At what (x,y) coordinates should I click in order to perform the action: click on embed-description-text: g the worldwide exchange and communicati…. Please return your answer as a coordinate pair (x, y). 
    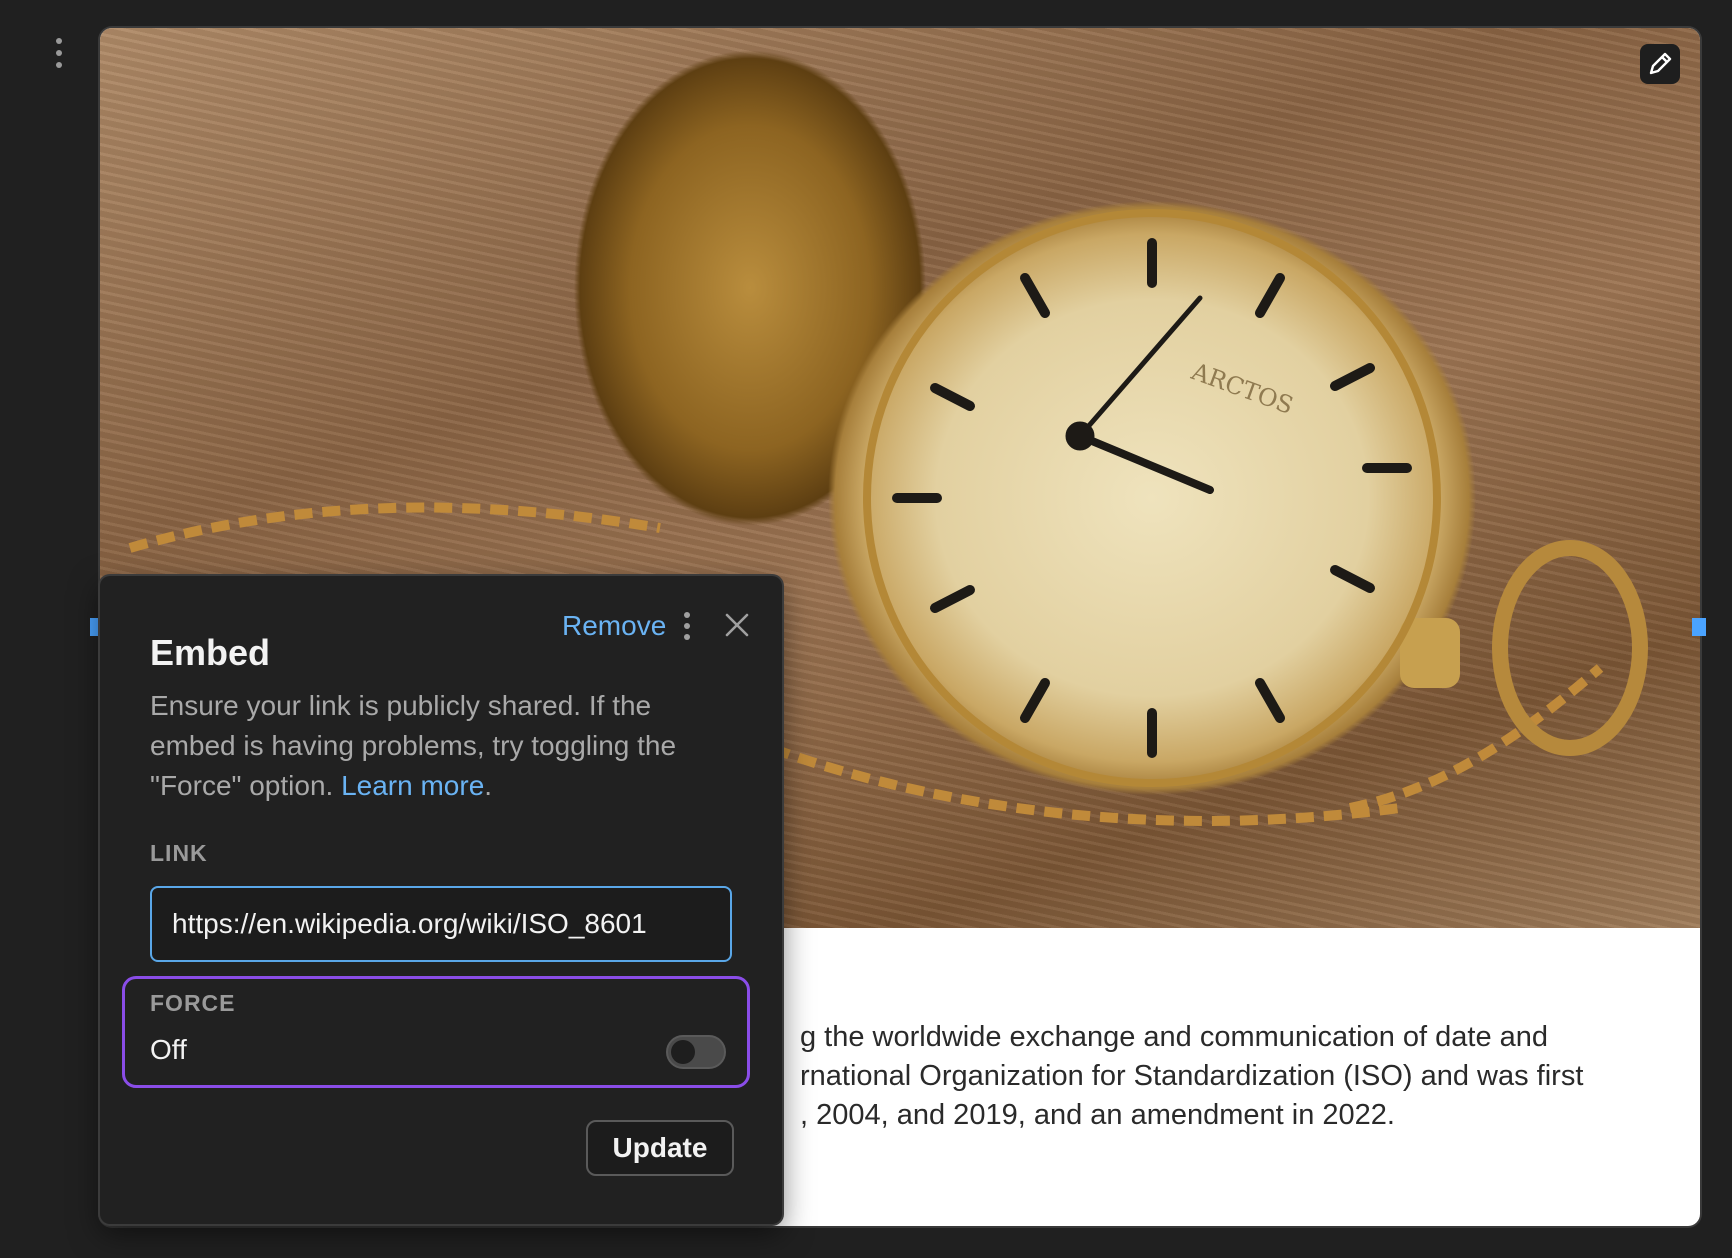
    Looking at the image, I should click on (1240, 1076).